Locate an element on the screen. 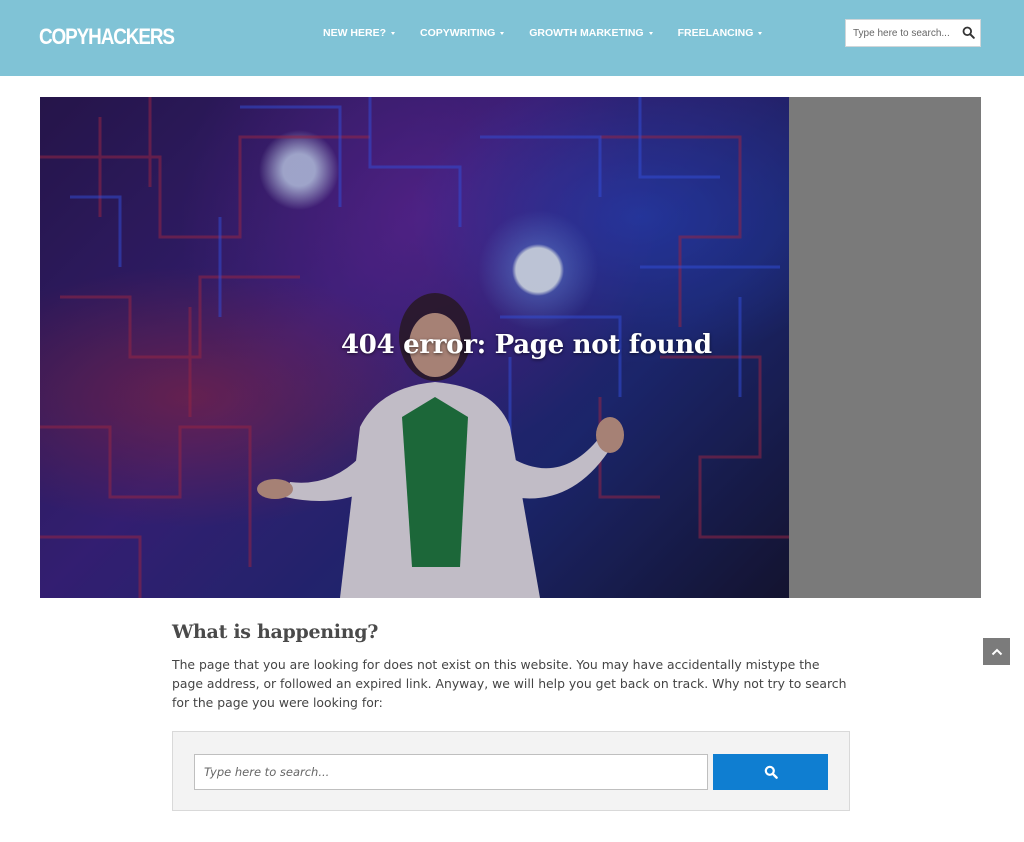  nav-item-growth-marketing: GROWTH MARKETING is located at coordinates (591, 33).